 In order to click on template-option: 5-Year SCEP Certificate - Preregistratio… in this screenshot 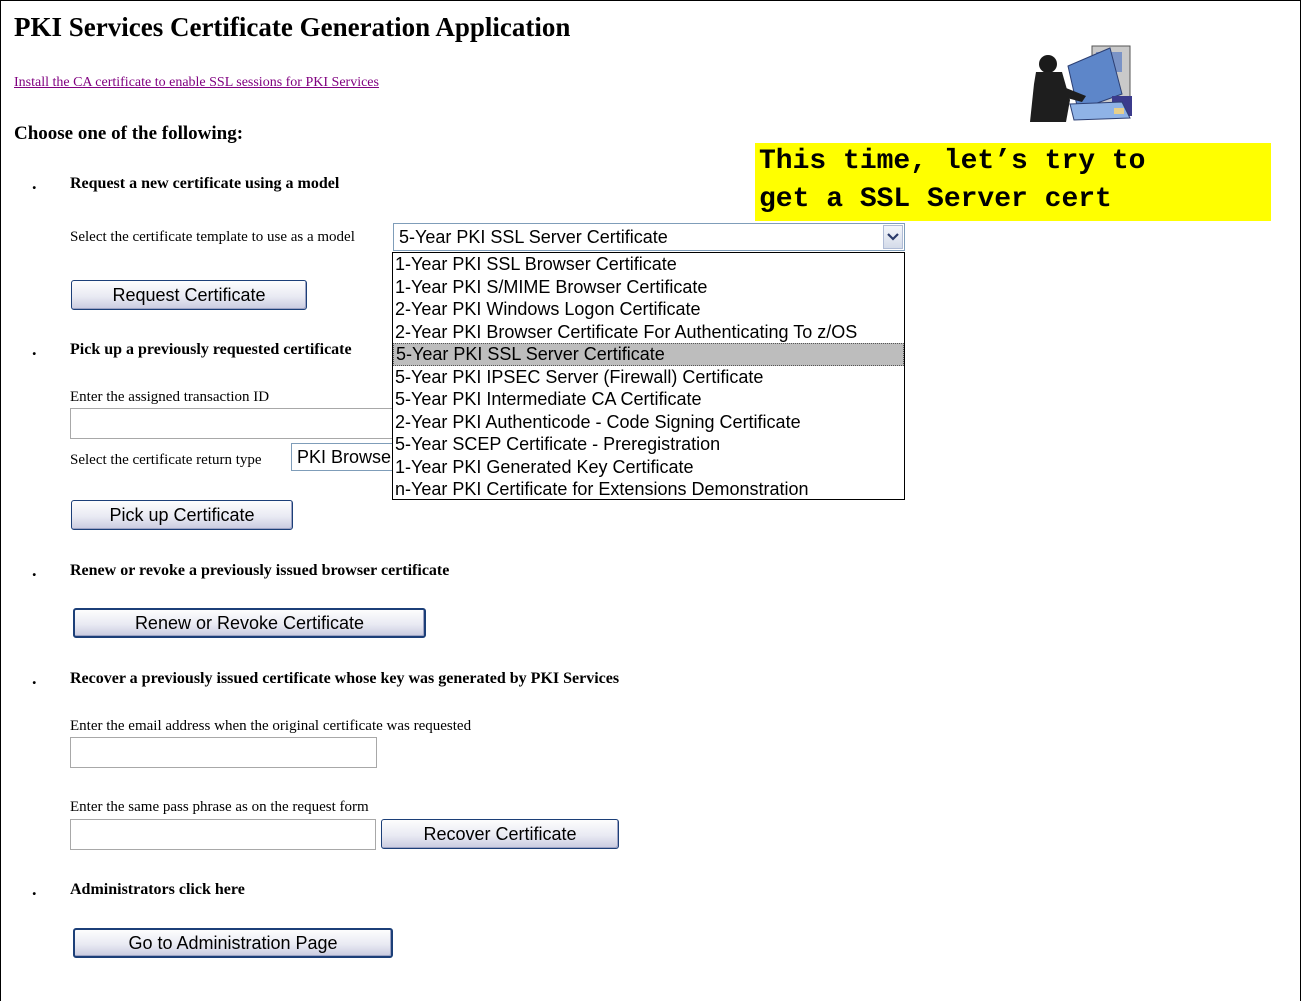, I will do `click(648, 444)`.